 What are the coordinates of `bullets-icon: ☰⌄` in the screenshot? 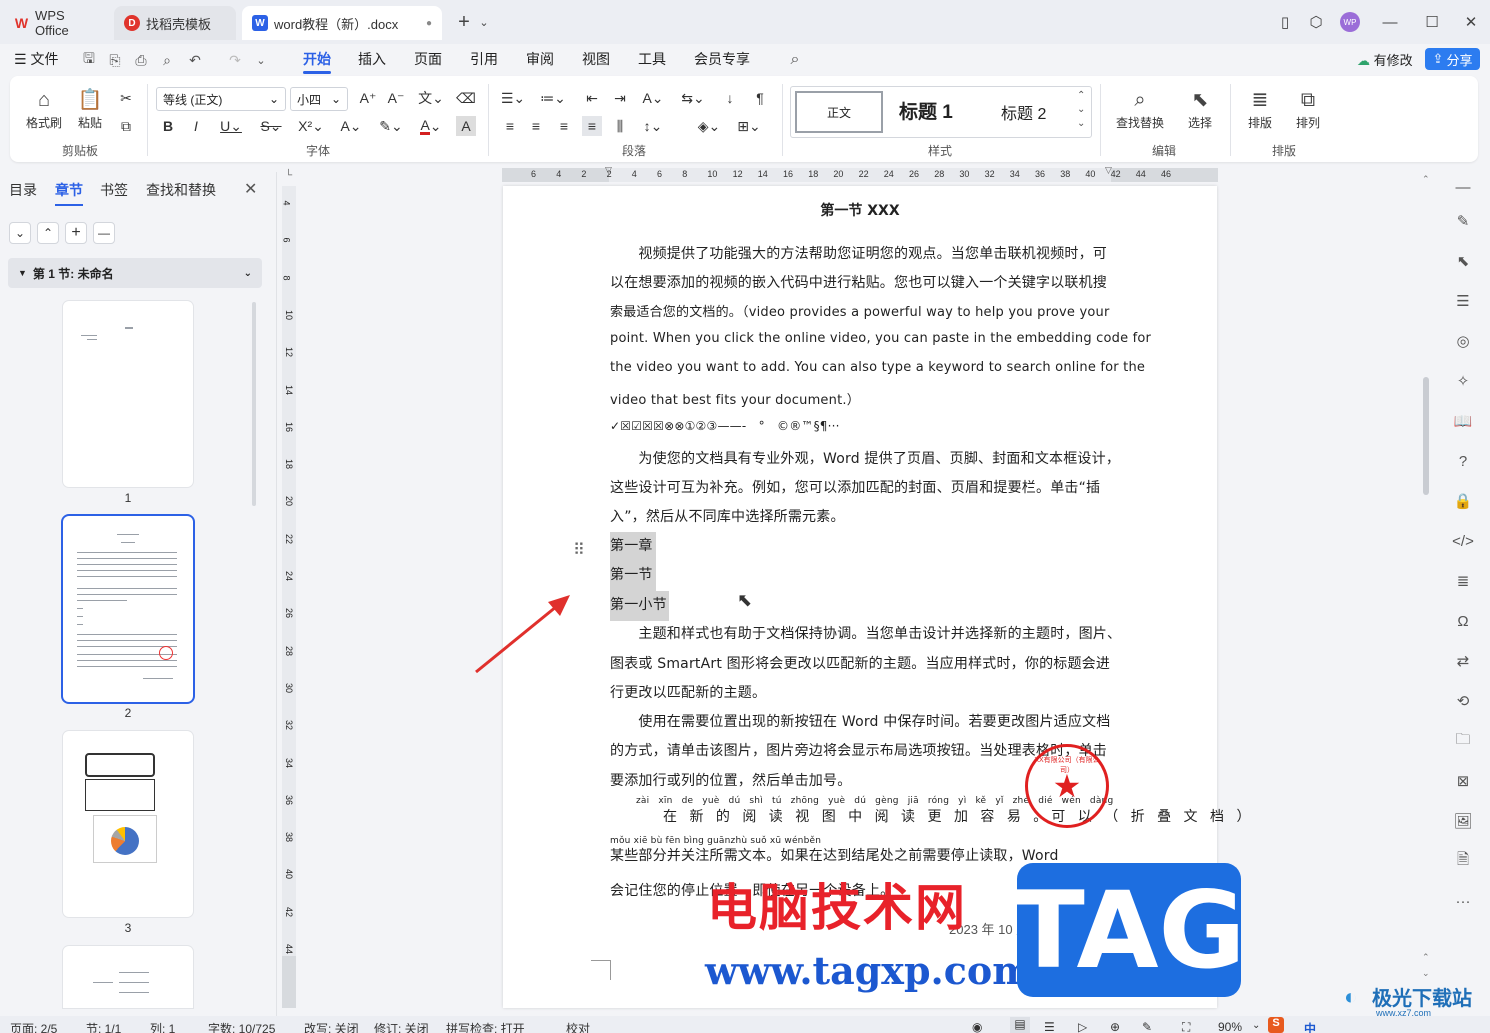 It's located at (513, 98).